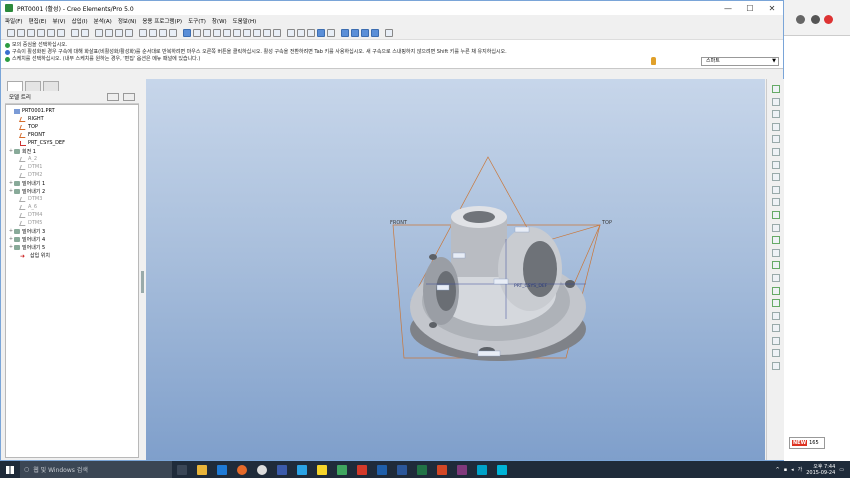 This screenshot has height=478, width=850. What do you see at coordinates (142, 282) in the screenshot?
I see `panel-splitter` at bounding box center [142, 282].